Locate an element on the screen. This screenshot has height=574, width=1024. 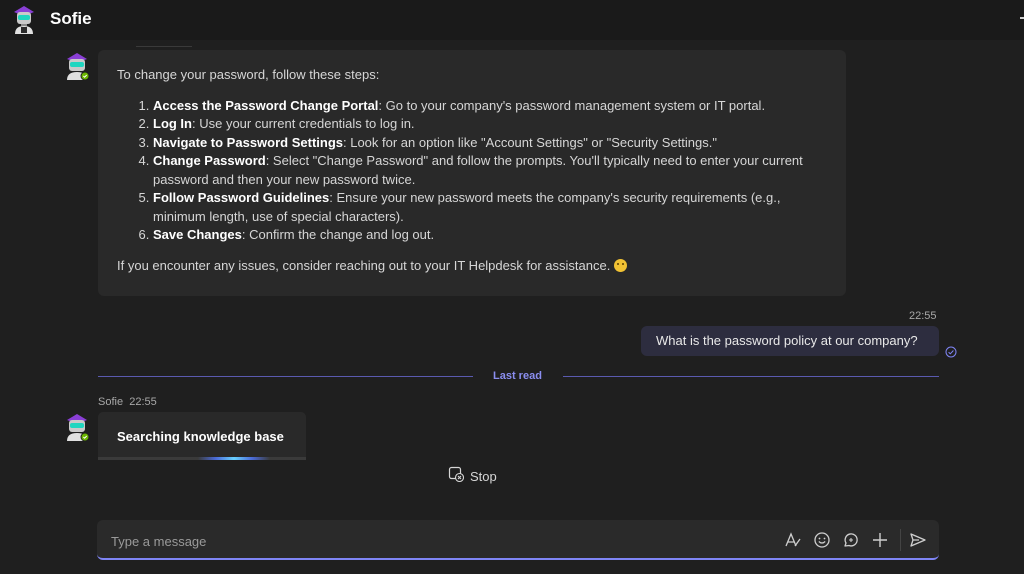
smile-emoji-icon is located at coordinates (620, 265).